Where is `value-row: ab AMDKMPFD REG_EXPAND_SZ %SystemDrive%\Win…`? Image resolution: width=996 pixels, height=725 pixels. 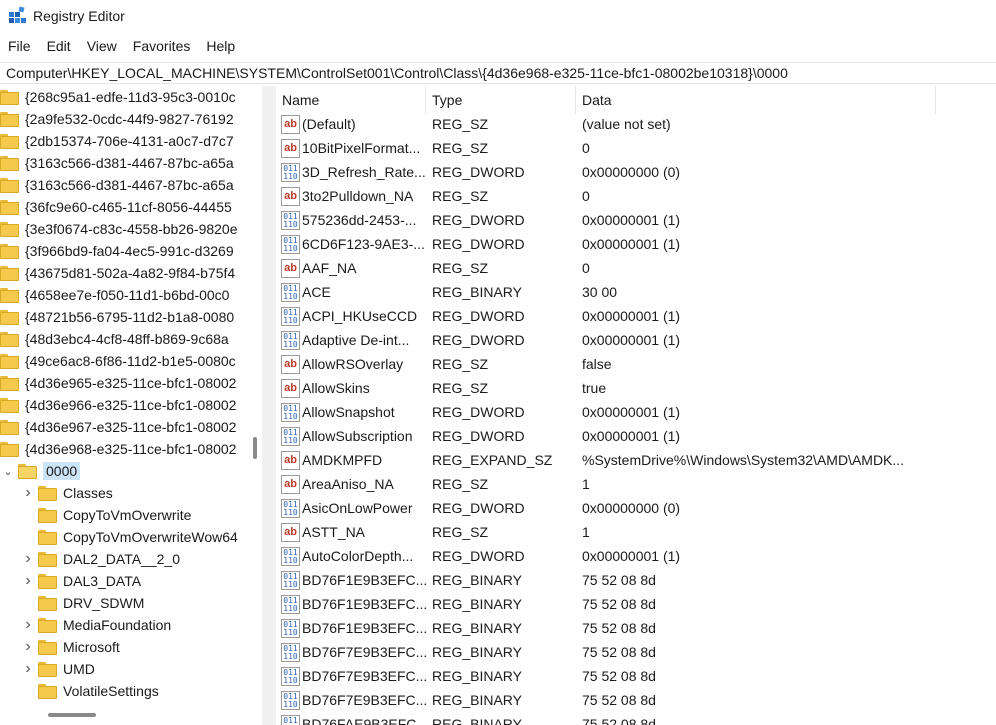
value-row: ab AMDKMPFD REG_EXPAND_SZ %SystemDrive%\Win… is located at coordinates (636, 461).